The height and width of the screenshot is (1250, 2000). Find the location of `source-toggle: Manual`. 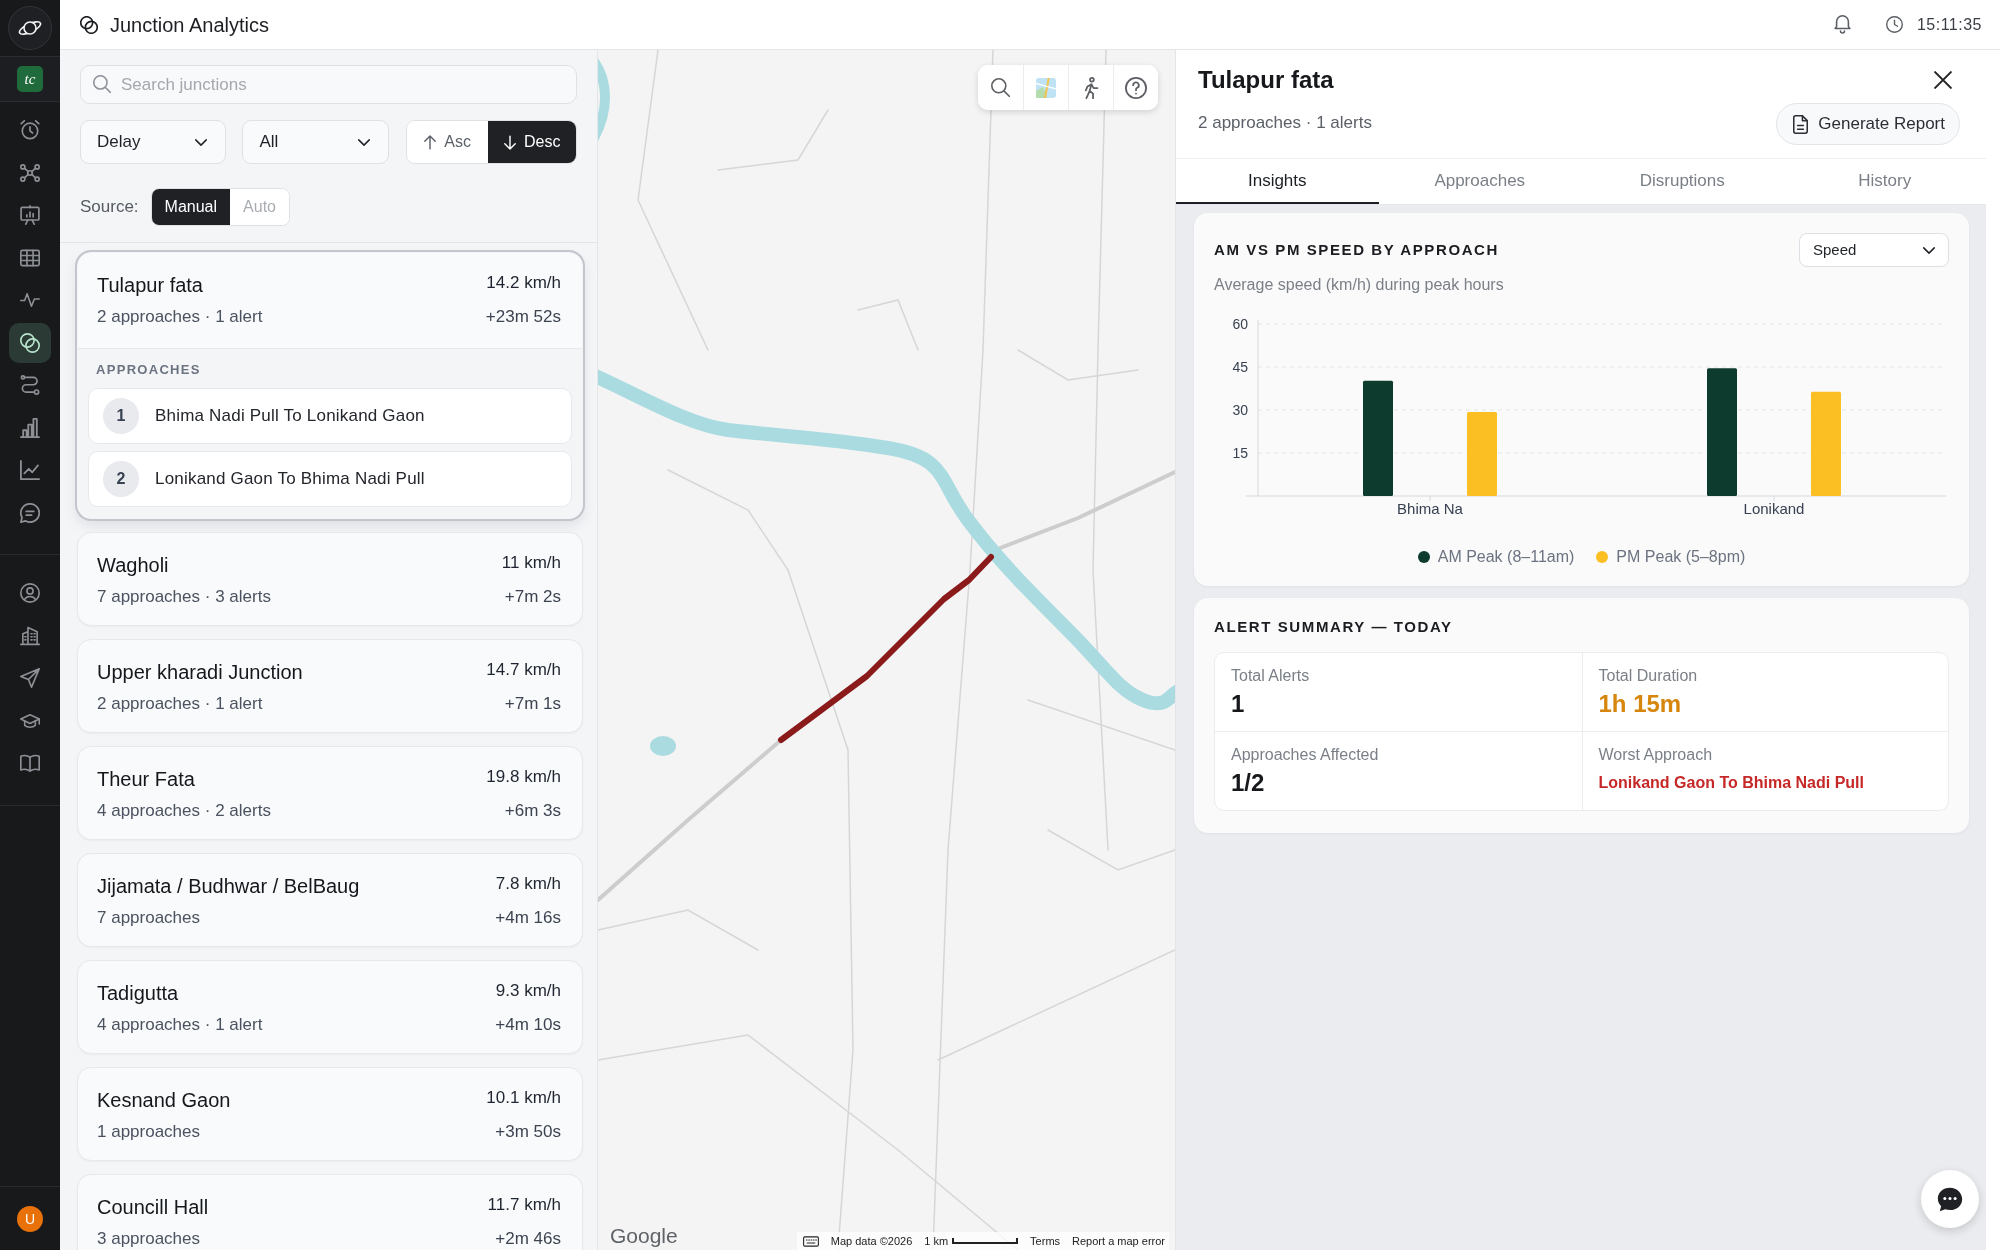

source-toggle: Manual is located at coordinates (191, 207).